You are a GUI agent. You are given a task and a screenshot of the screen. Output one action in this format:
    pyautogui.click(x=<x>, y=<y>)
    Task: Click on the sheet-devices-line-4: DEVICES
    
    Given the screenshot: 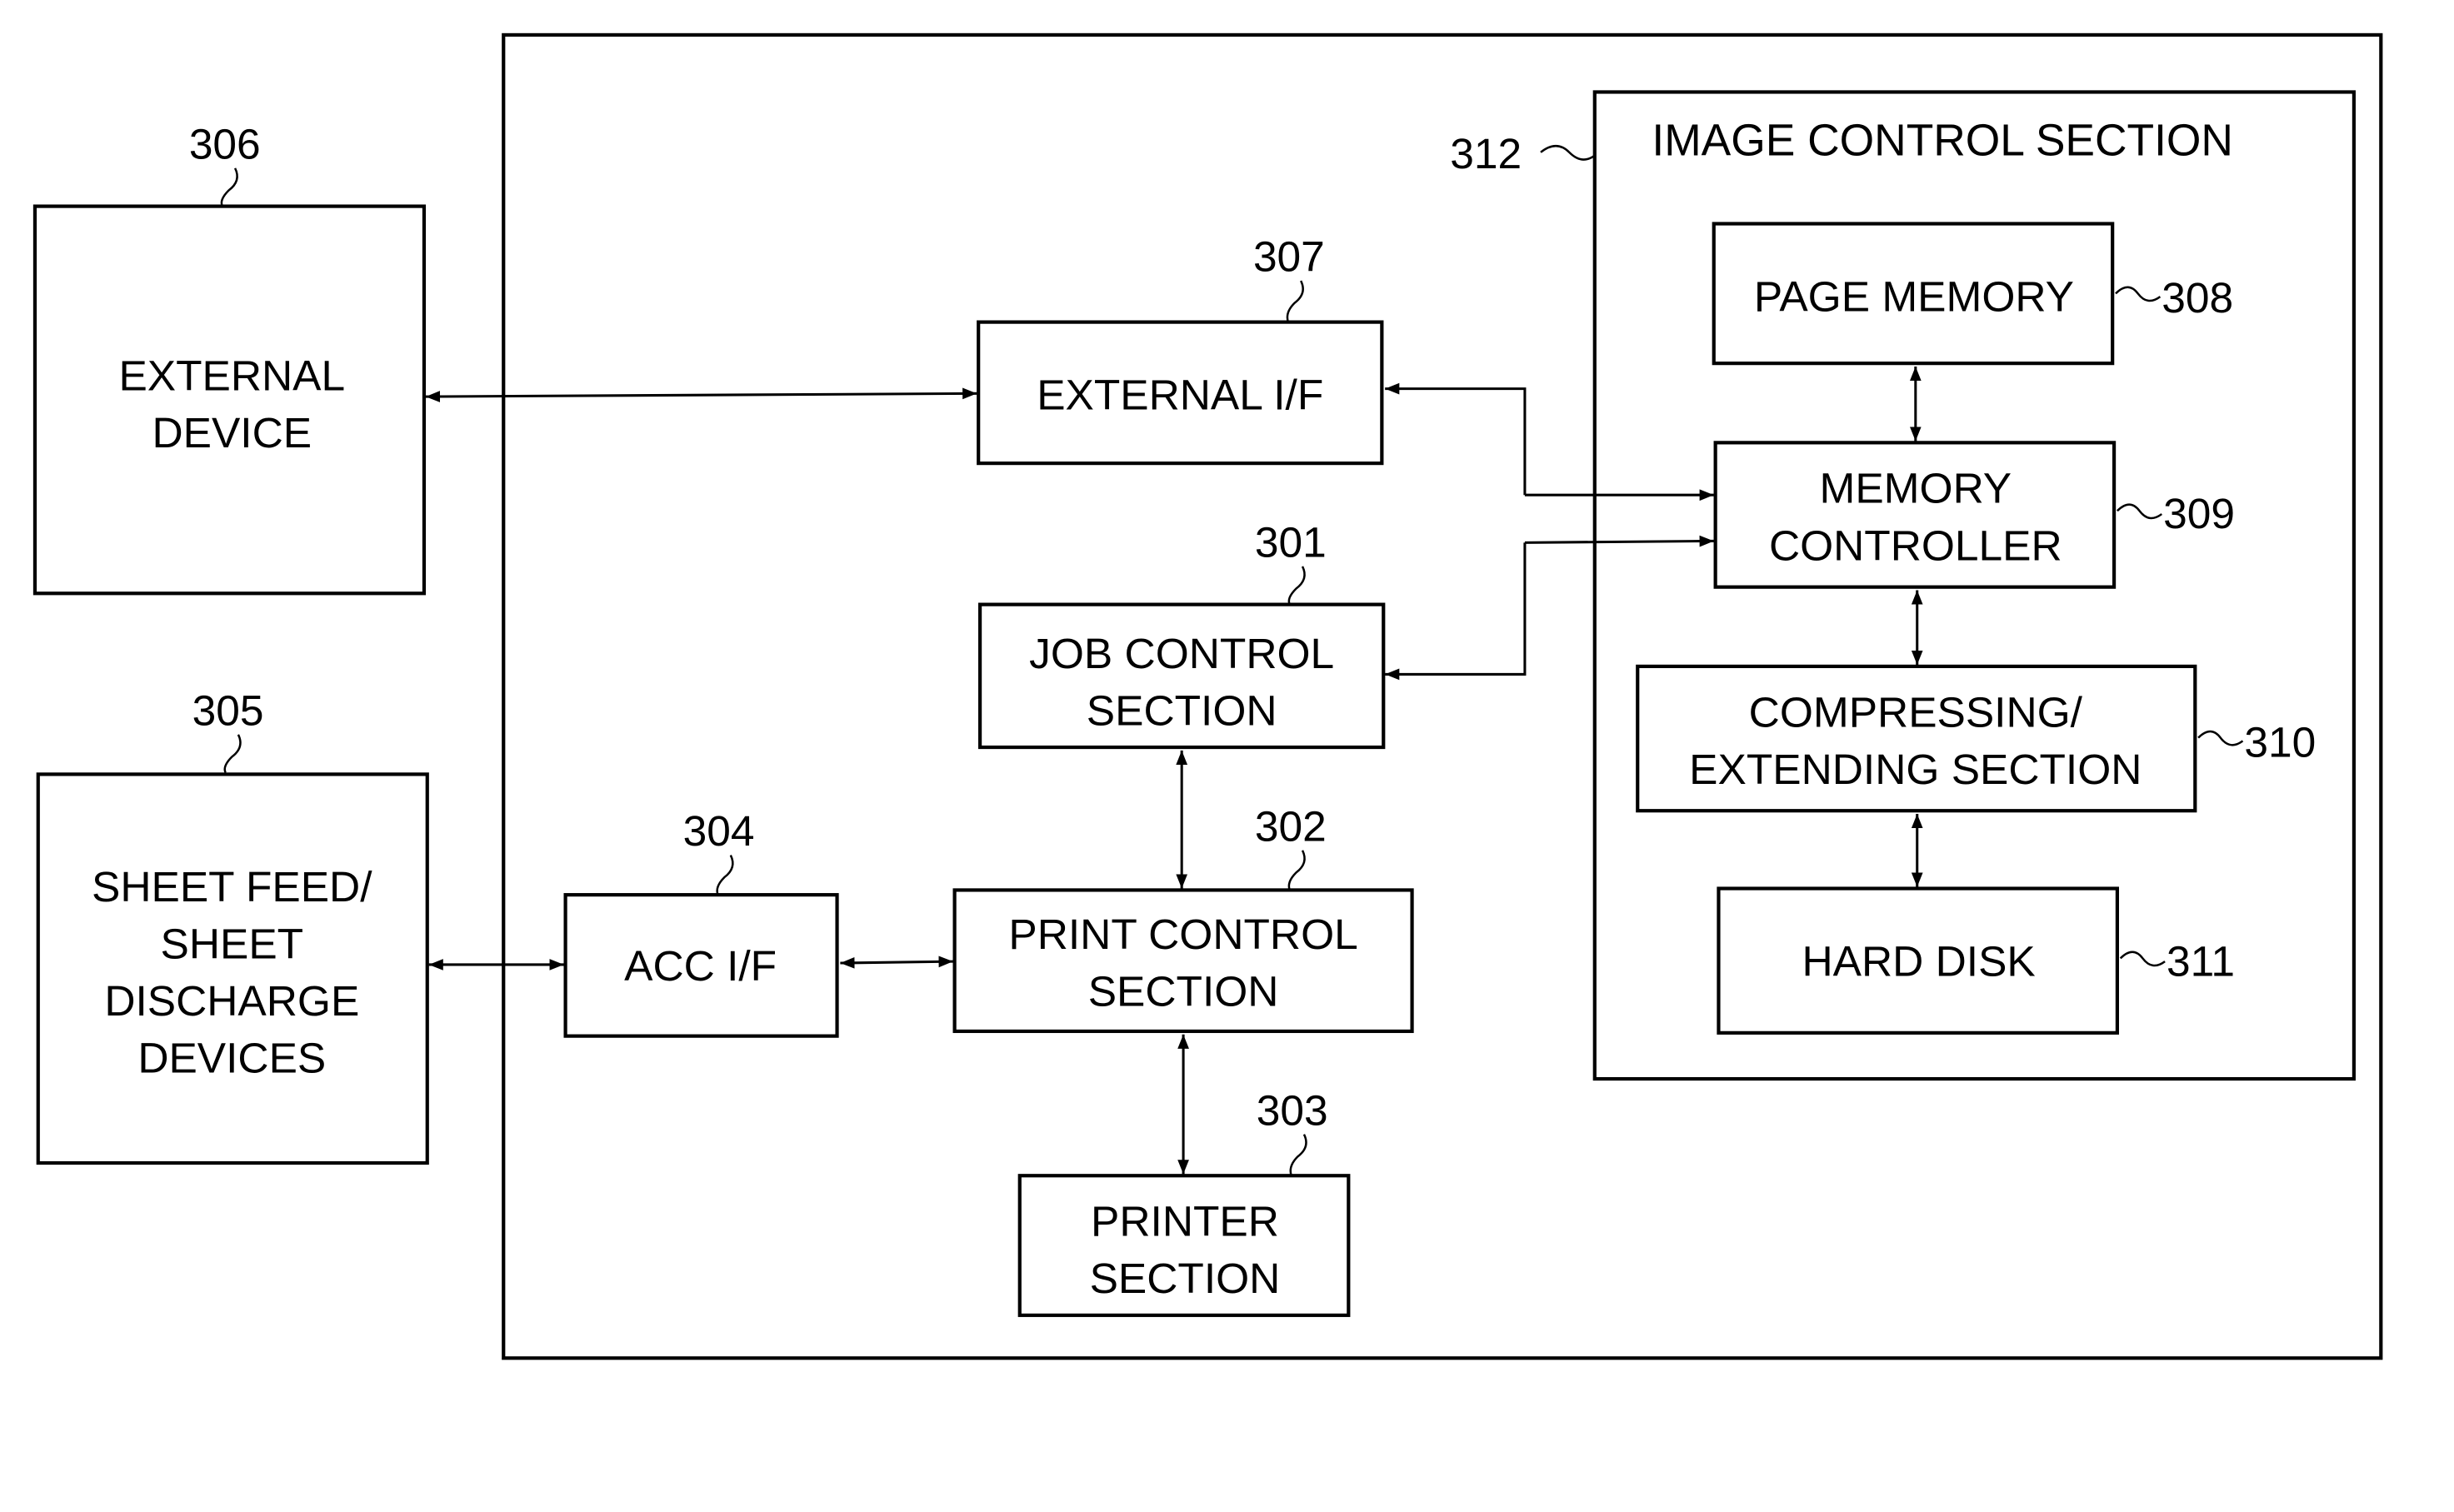 What is the action you would take?
    pyautogui.click(x=232, y=1057)
    